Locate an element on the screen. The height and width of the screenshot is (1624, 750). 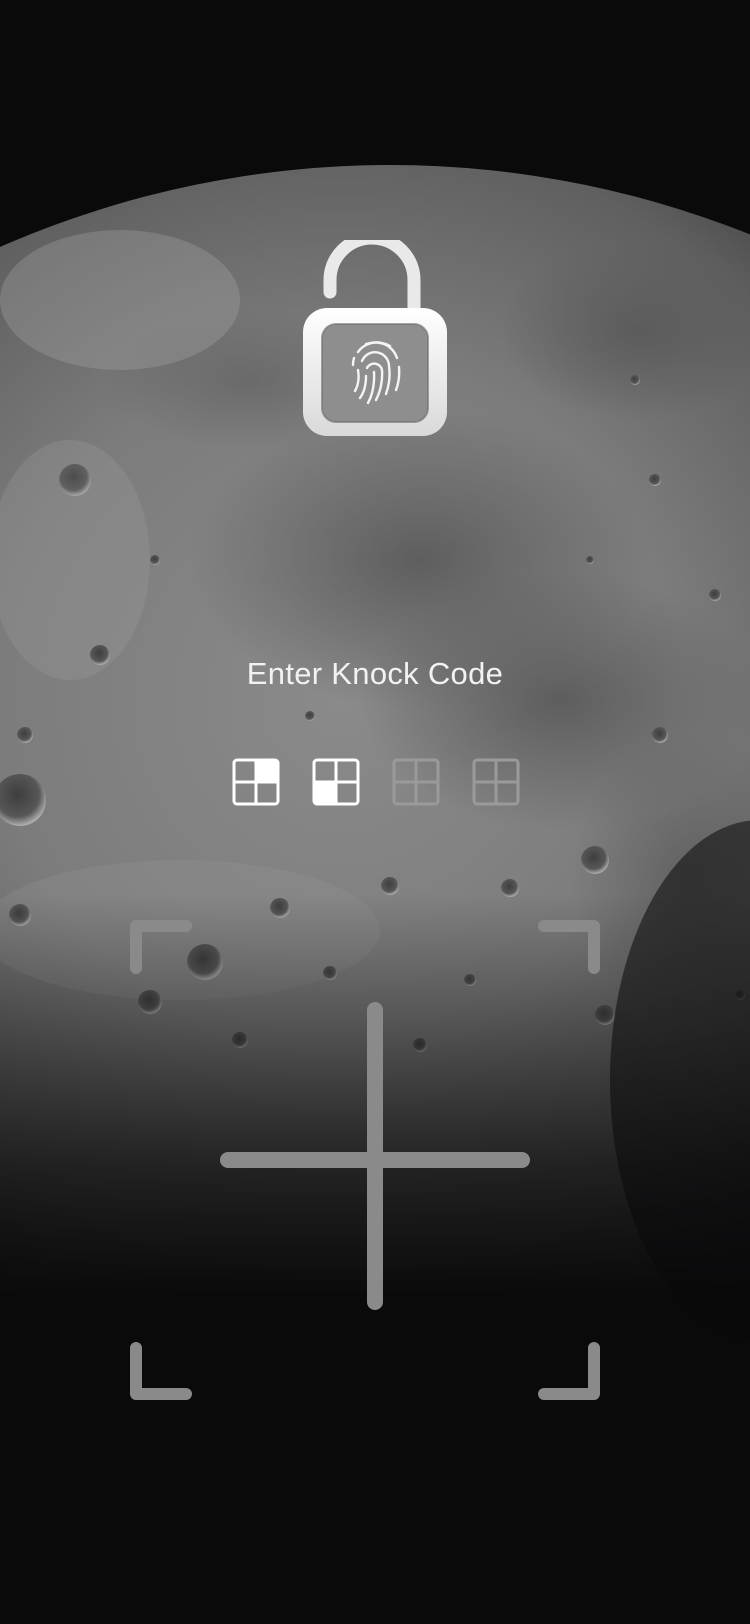
knock-pad-quadrant-top-left is located at coordinates (255, 1043).